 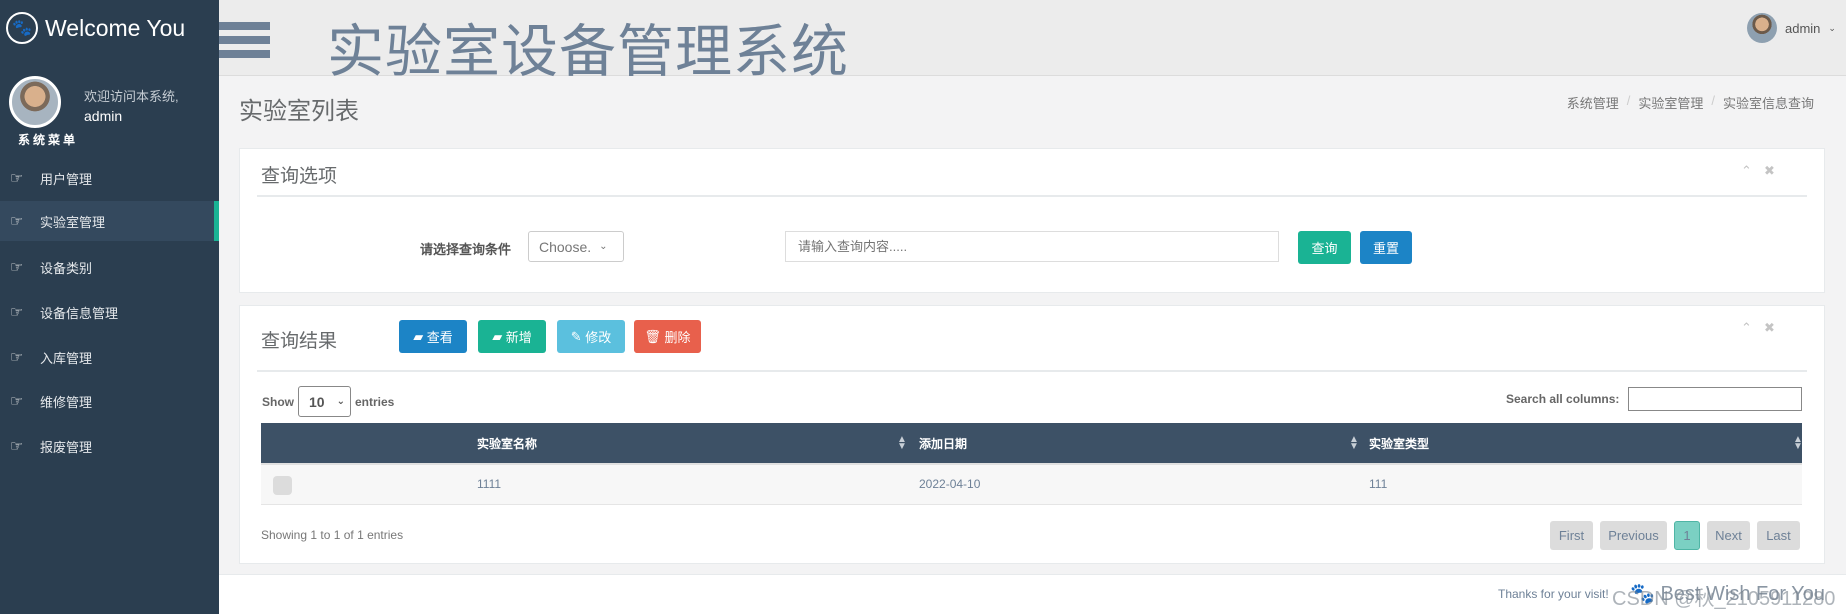 What do you see at coordinates (66, 268) in the screenshot?
I see `sidebar-item-label: 设备类别` at bounding box center [66, 268].